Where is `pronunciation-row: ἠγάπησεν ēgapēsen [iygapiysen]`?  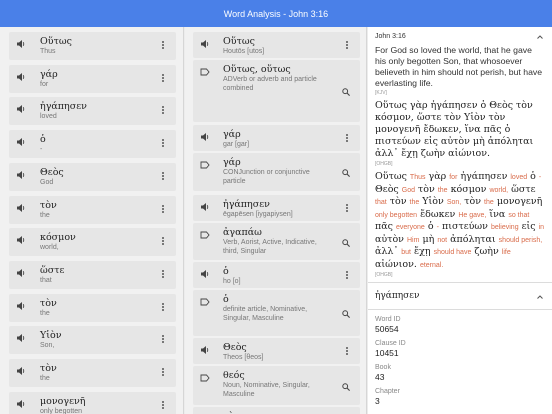
pronunciation-row: ἠγάπησεν ēgapēsen [iygapiysen] is located at coordinates (276, 208).